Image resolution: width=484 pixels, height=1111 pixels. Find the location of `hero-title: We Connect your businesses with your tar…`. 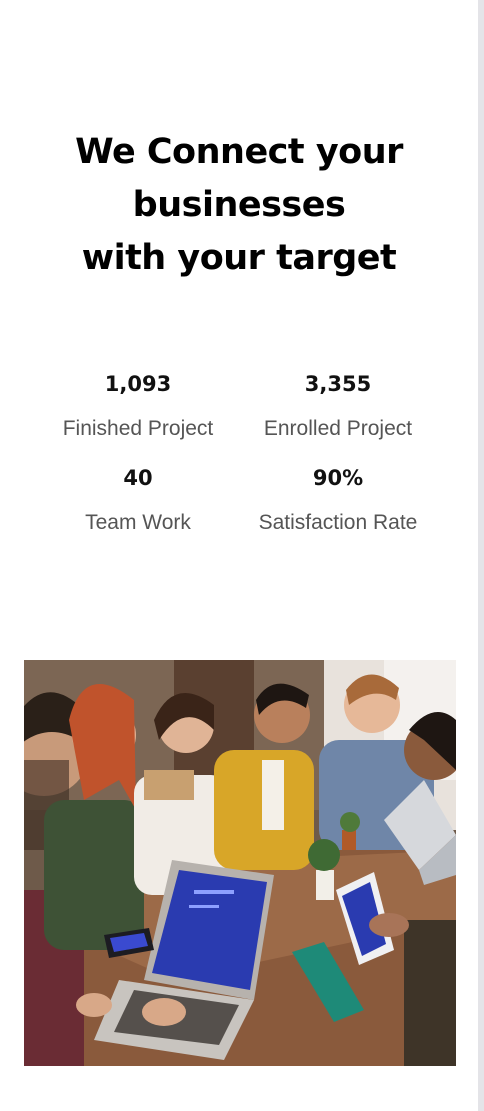

hero-title: We Connect your businesses with your tar… is located at coordinates (239, 205).